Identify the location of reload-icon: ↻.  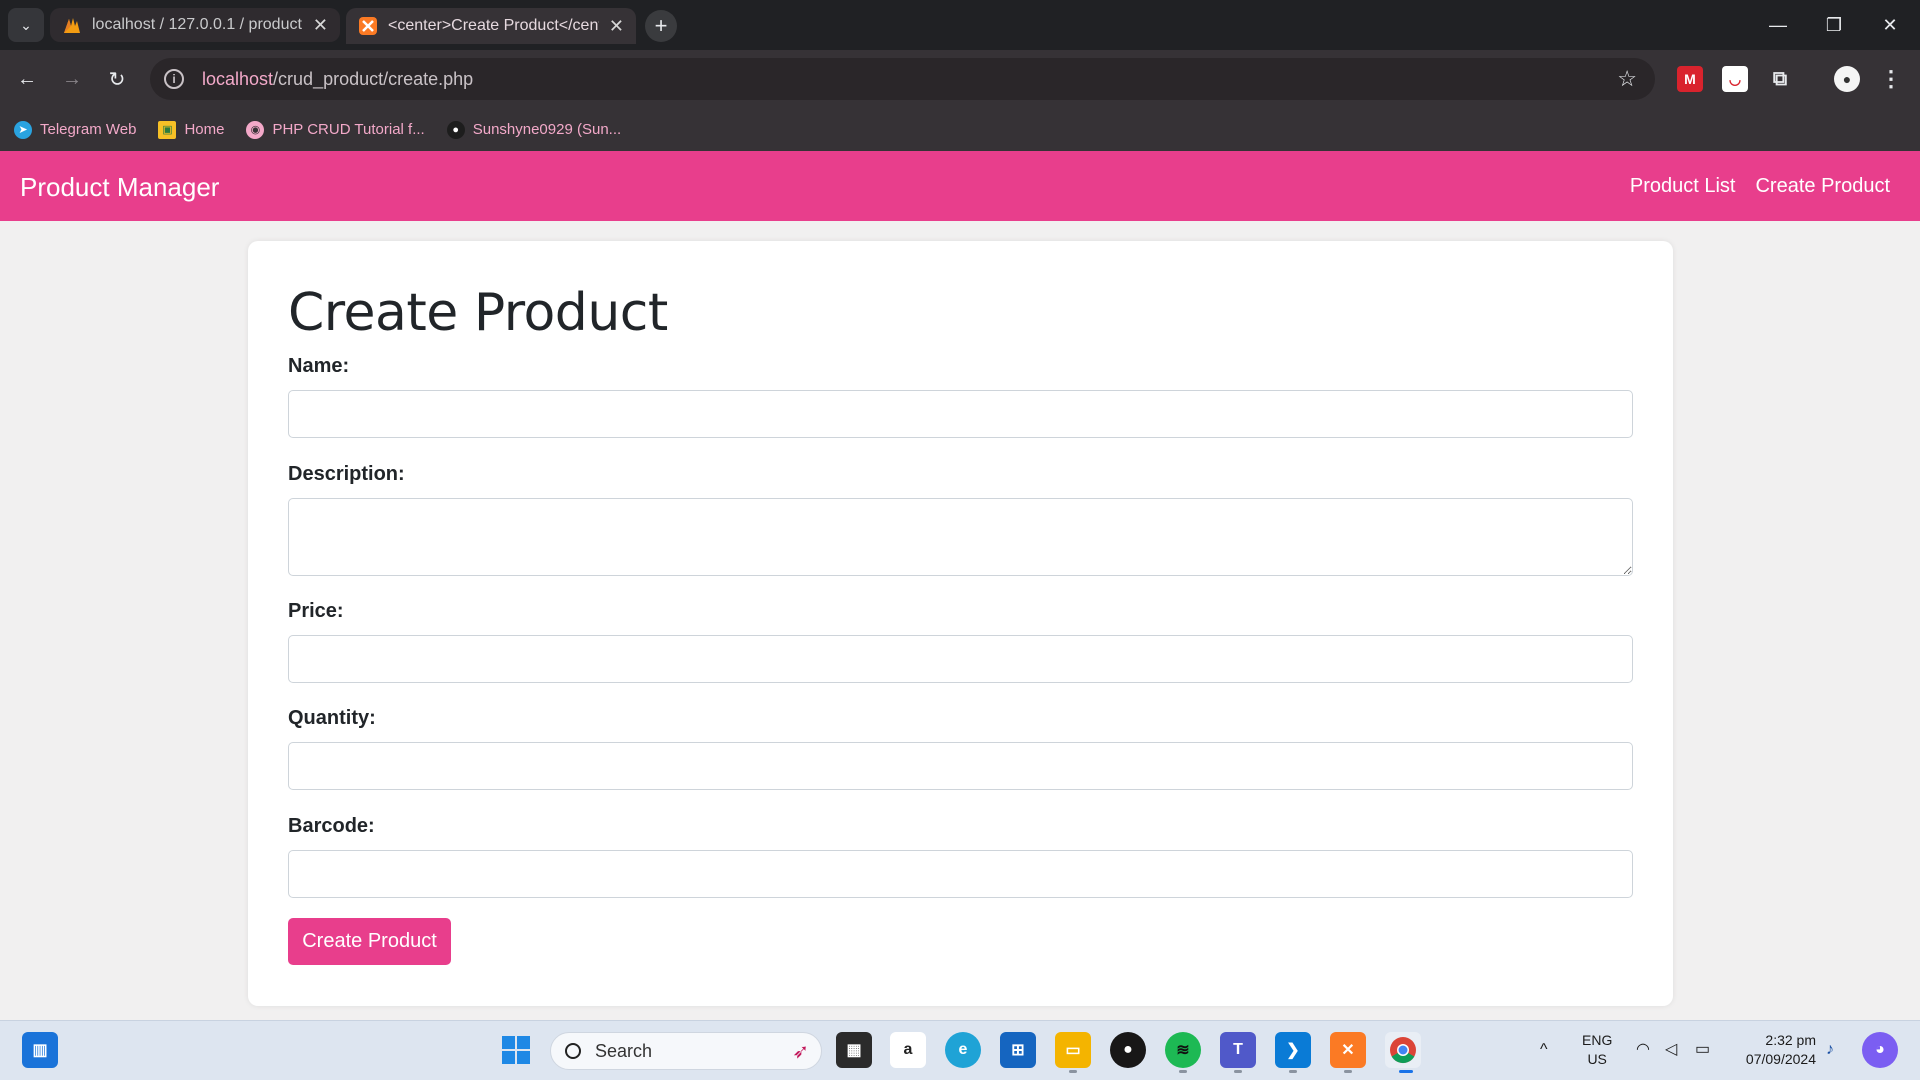
(117, 79).